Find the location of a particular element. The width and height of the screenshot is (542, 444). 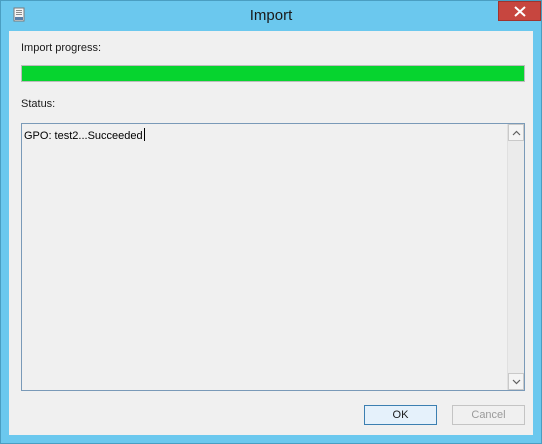

import-progress-label: Import progress: is located at coordinates (61, 48).